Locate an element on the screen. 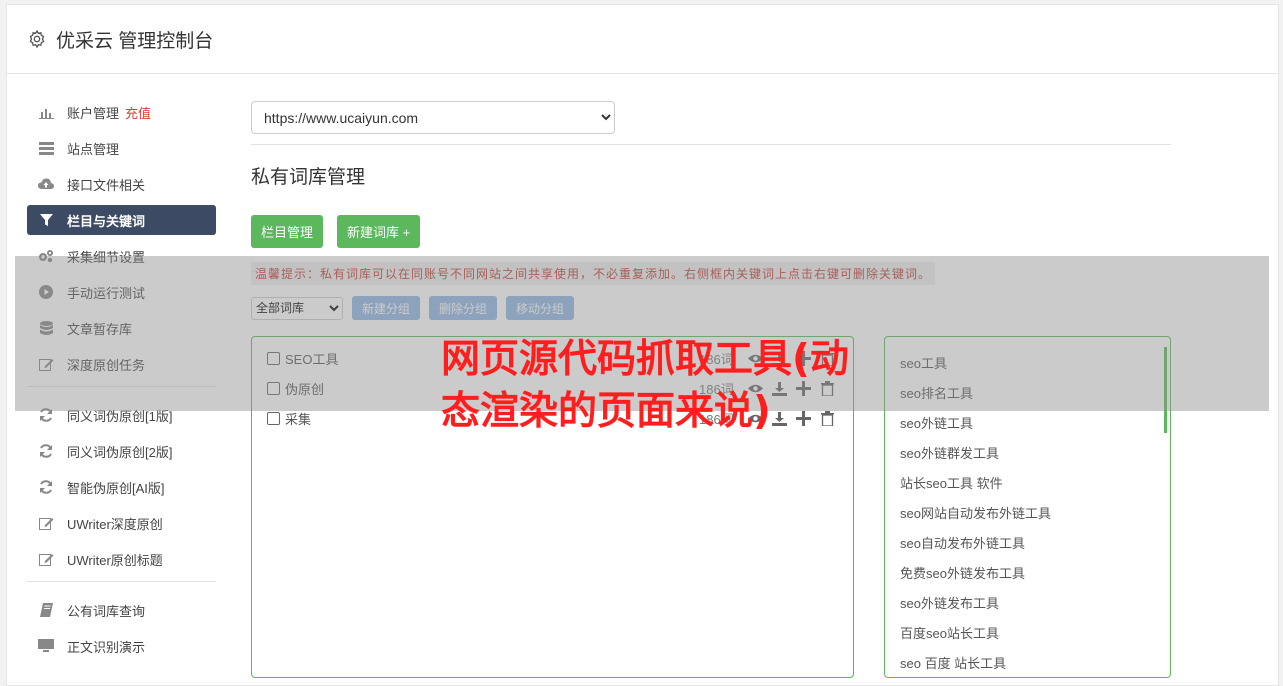 The image size is (1283, 686). monitor-icon is located at coordinates (46, 646).